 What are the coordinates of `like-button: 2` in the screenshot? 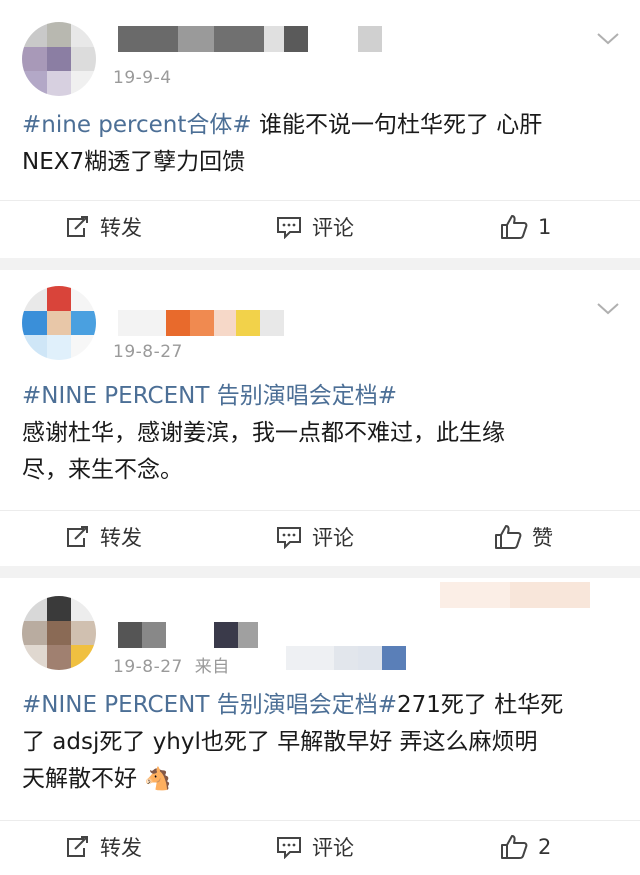 It's located at (525, 847).